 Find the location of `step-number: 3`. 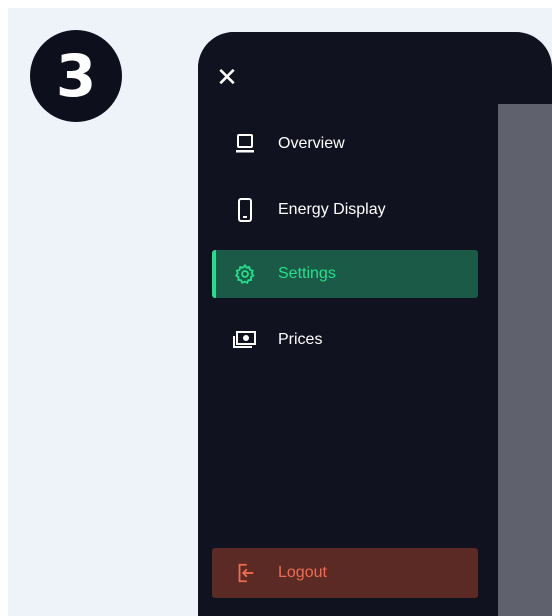

step-number: 3 is located at coordinates (76, 76).